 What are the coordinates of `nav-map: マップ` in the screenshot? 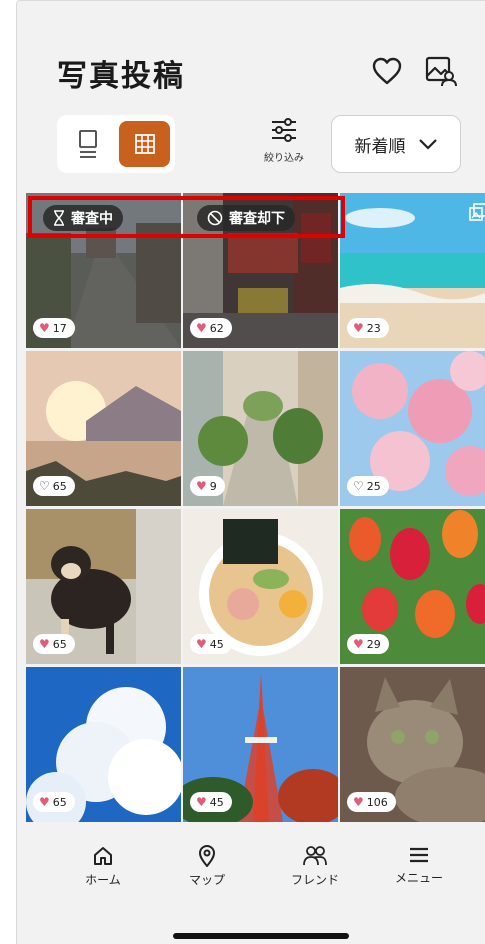 It's located at (207, 866).